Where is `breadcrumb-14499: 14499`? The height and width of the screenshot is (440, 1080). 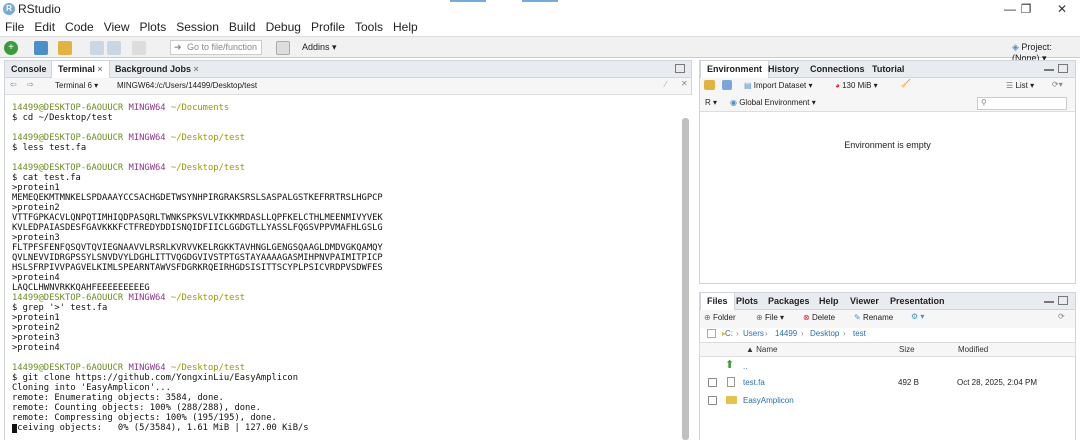 breadcrumb-14499: 14499 is located at coordinates (786, 333).